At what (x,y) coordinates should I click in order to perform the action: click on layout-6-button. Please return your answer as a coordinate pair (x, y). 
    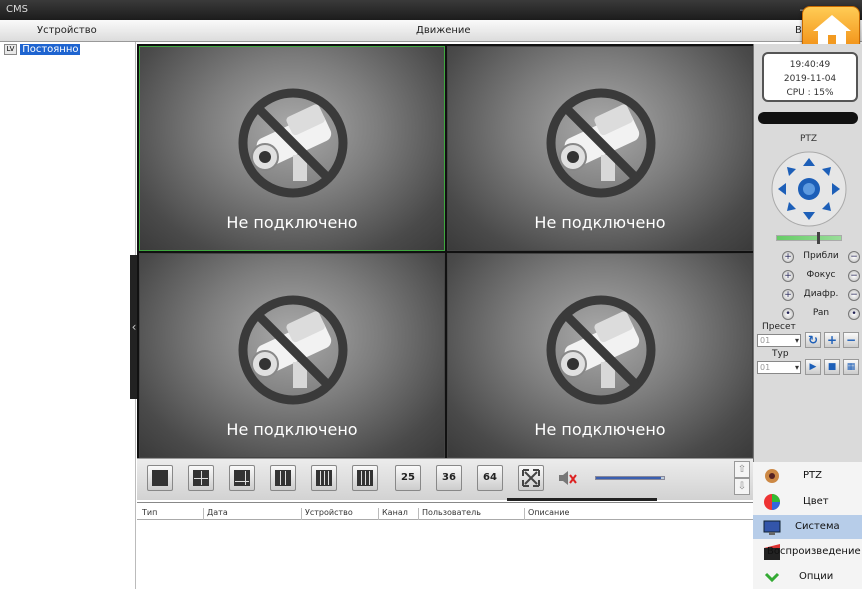
    Looking at the image, I should click on (242, 478).